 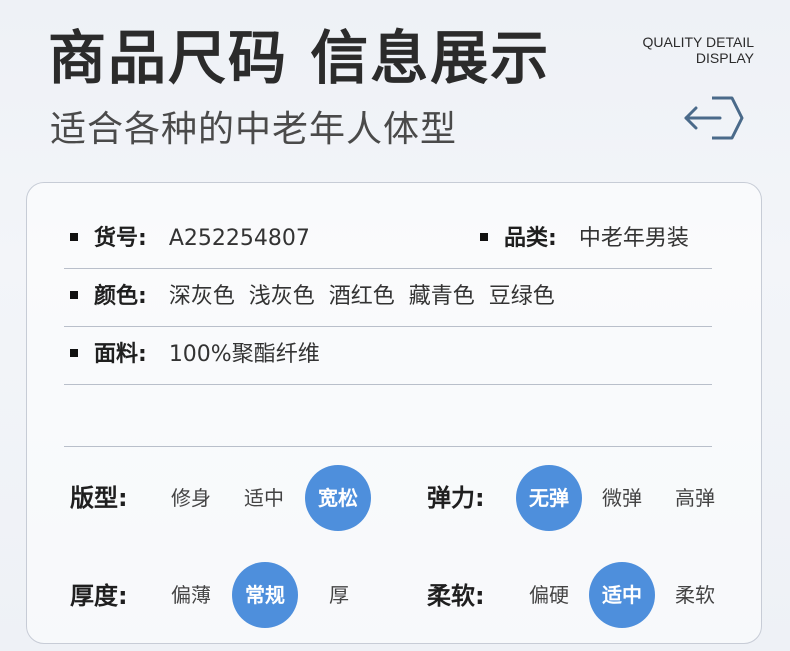 What do you see at coordinates (549, 498) in the screenshot?
I see `elasticity-option-none: 无弹` at bounding box center [549, 498].